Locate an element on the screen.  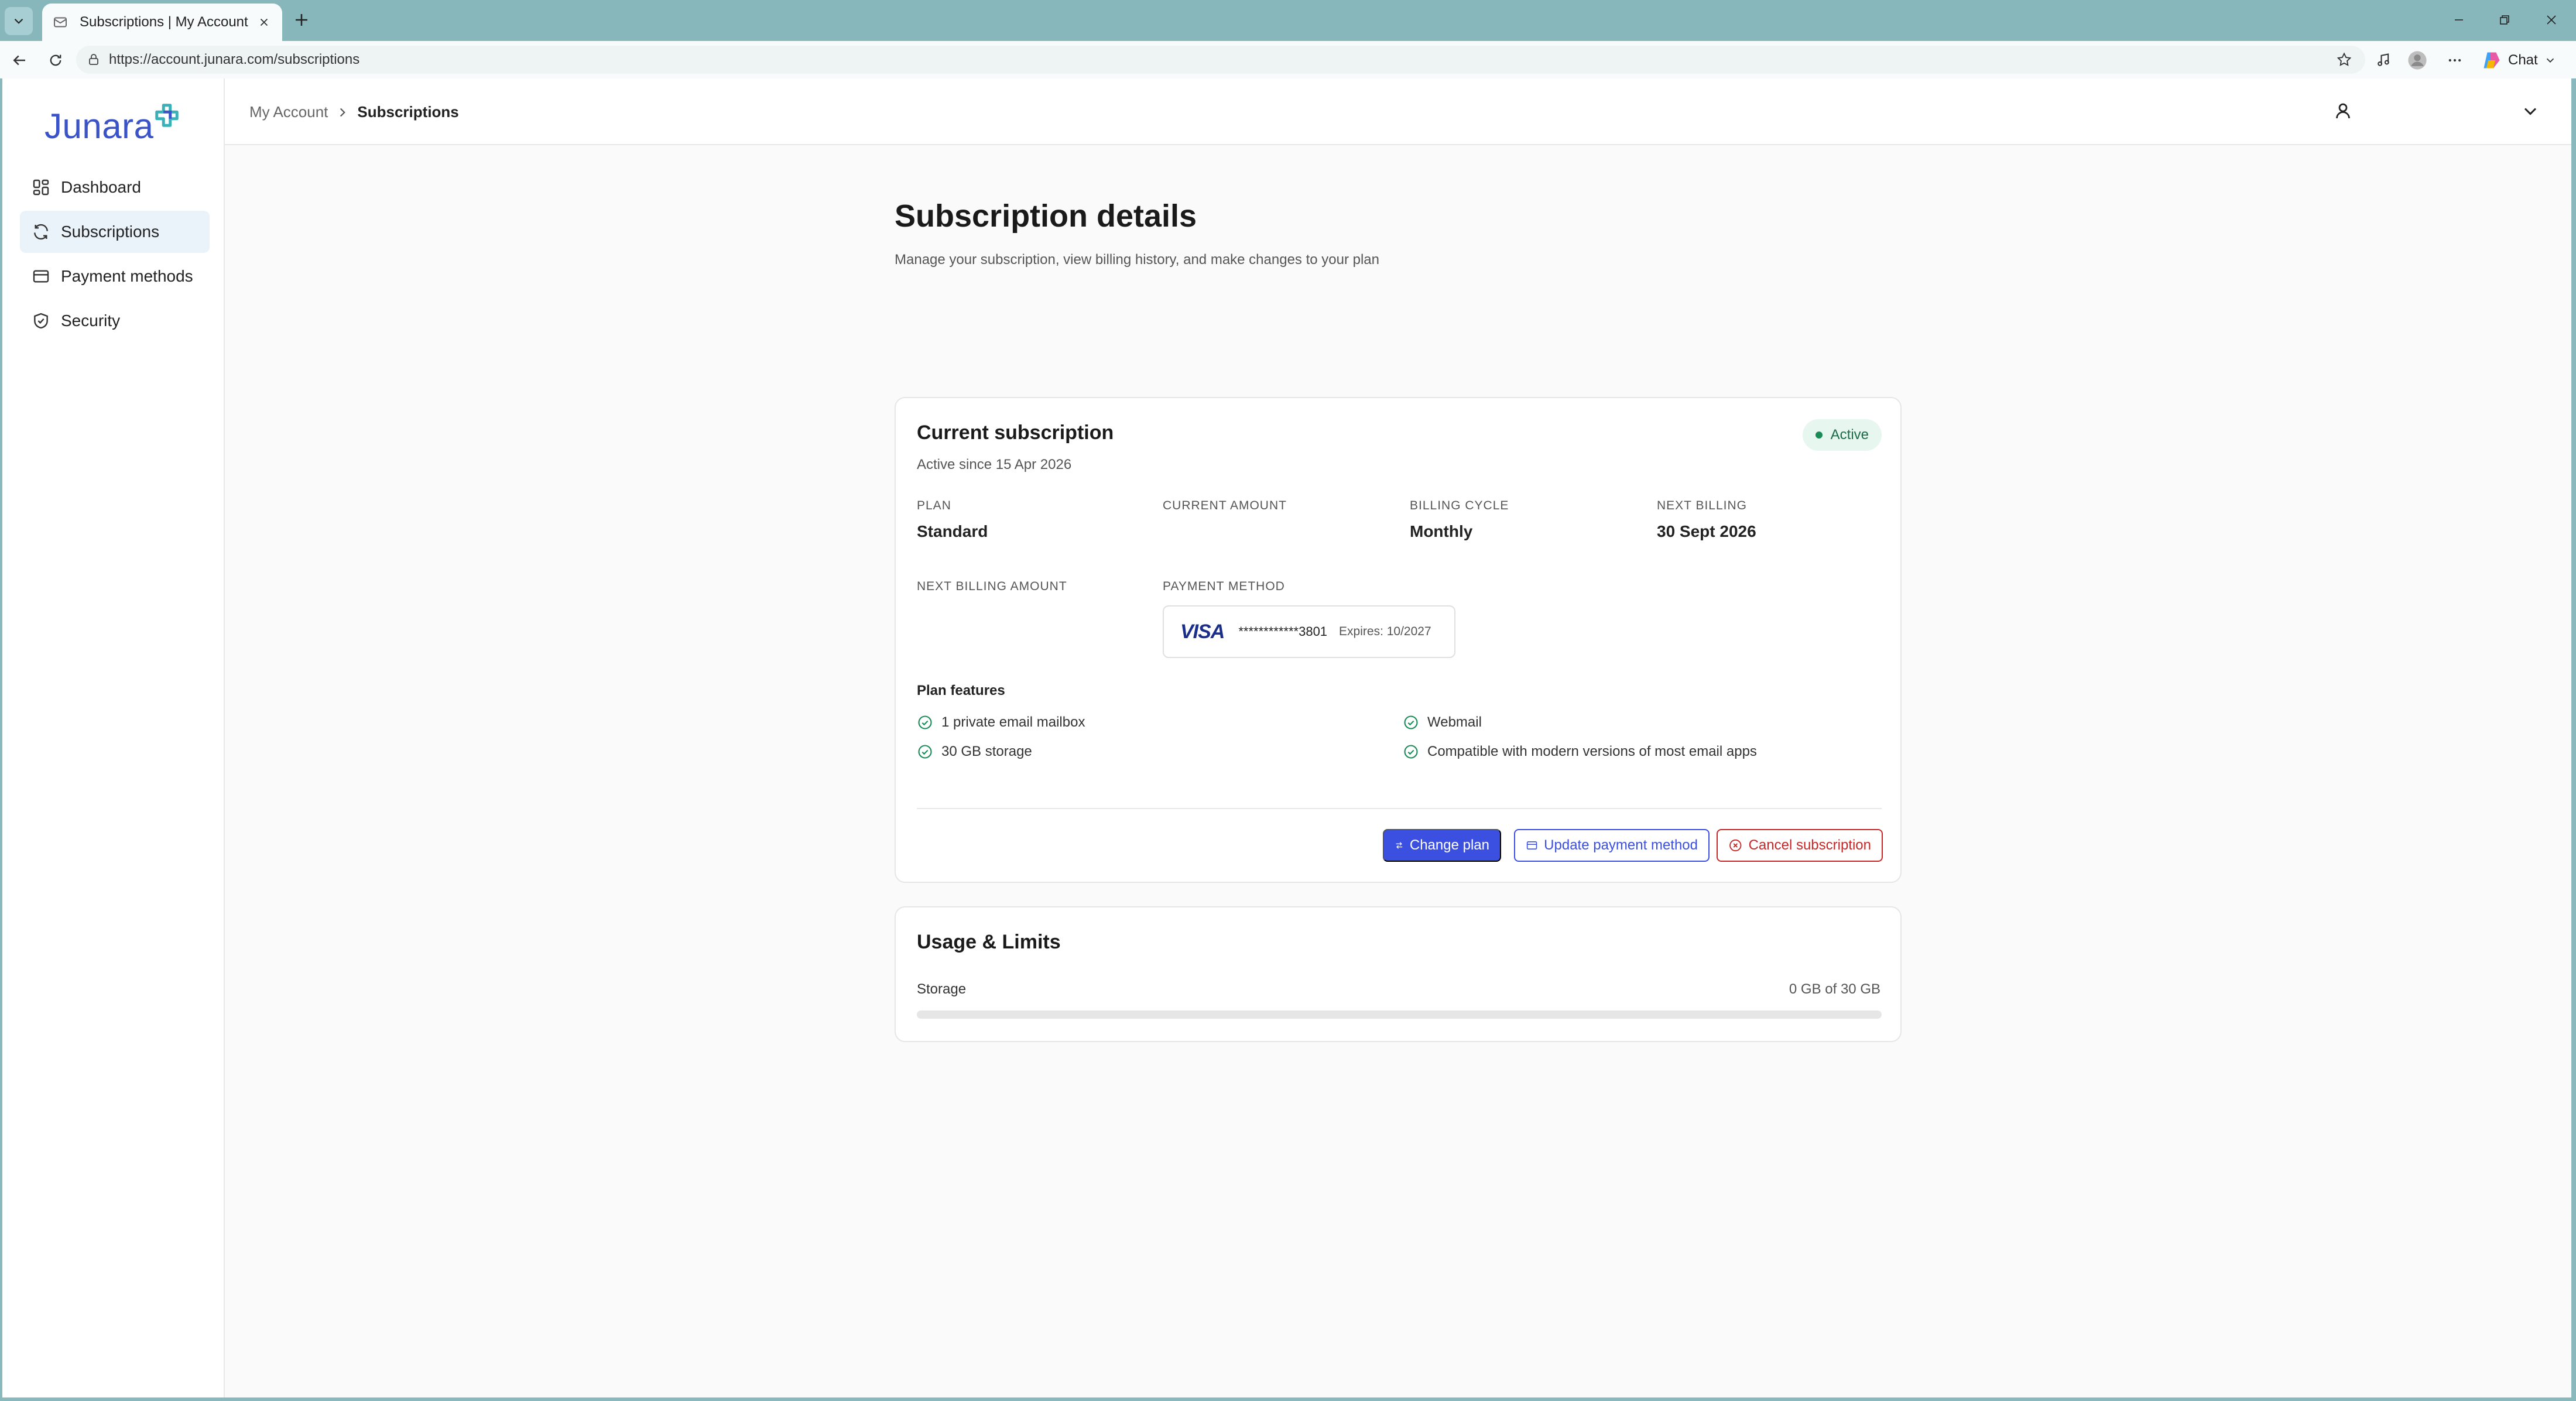
chat-label: Chat is located at coordinates (2523, 60).